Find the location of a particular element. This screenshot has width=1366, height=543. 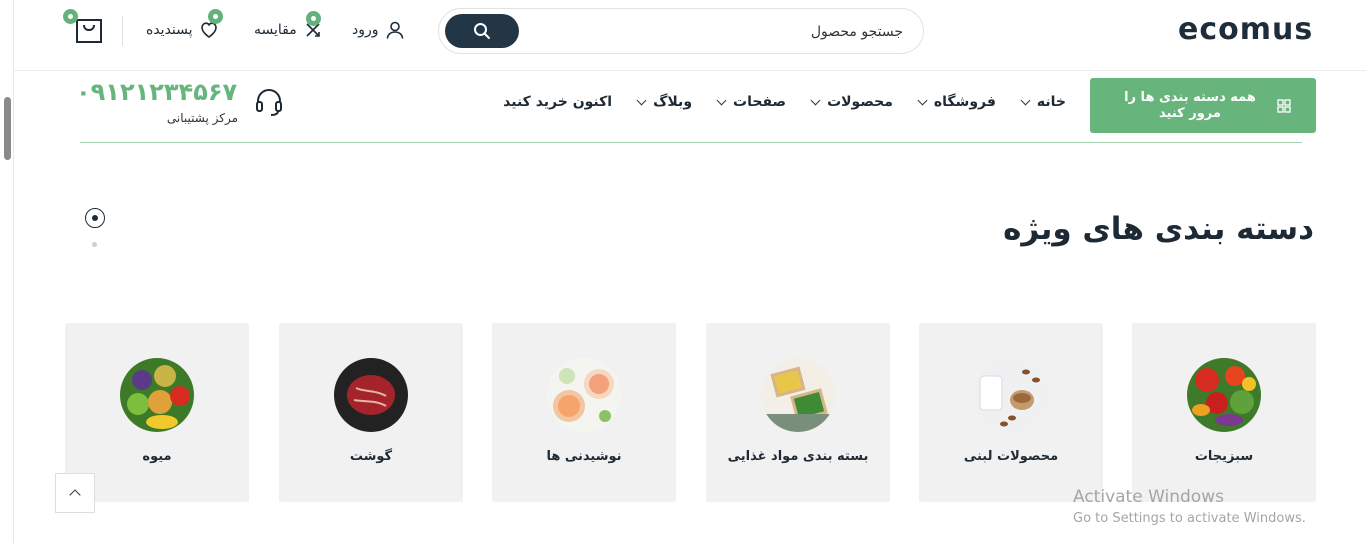

support-label: مرکز پشتیبانی is located at coordinates (202, 118).